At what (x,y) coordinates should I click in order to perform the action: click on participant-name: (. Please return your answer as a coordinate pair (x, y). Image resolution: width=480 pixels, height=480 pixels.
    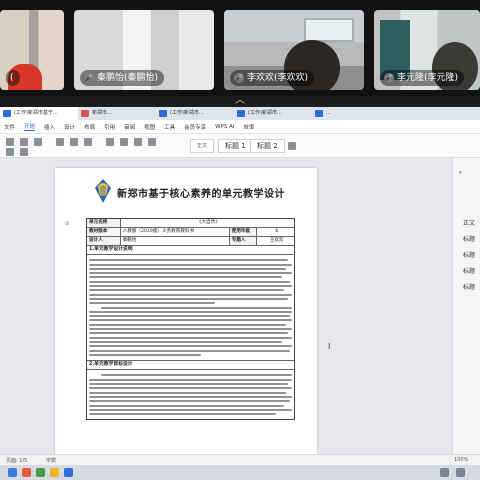
    Looking at the image, I should click on (12, 78).